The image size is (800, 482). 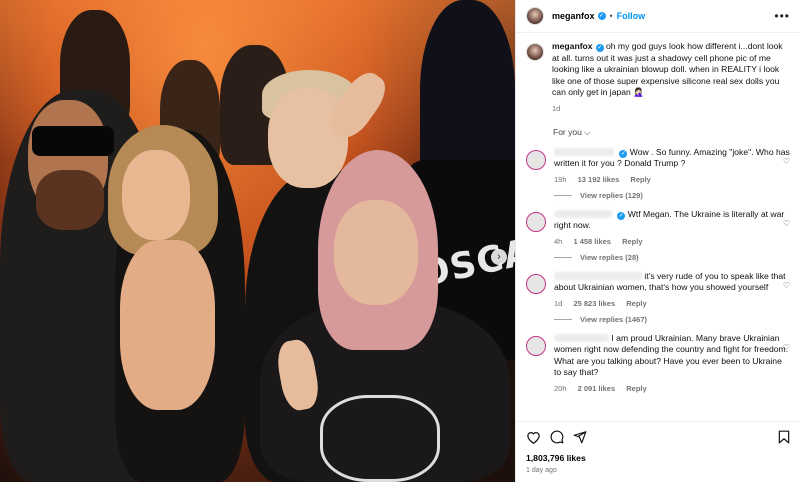 What do you see at coordinates (631, 16) in the screenshot?
I see `follow-button: Follow` at bounding box center [631, 16].